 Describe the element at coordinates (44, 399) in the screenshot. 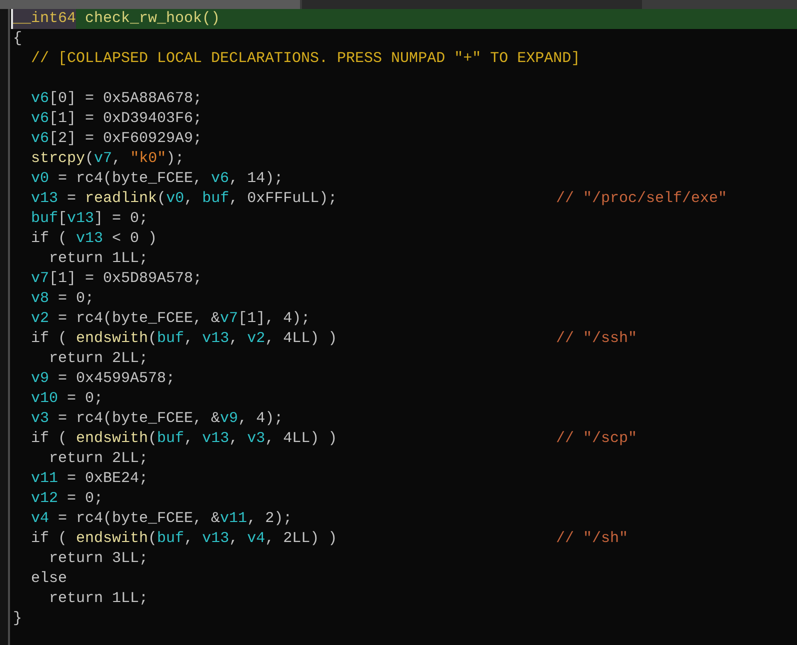

I see `variable-name: v10` at that location.